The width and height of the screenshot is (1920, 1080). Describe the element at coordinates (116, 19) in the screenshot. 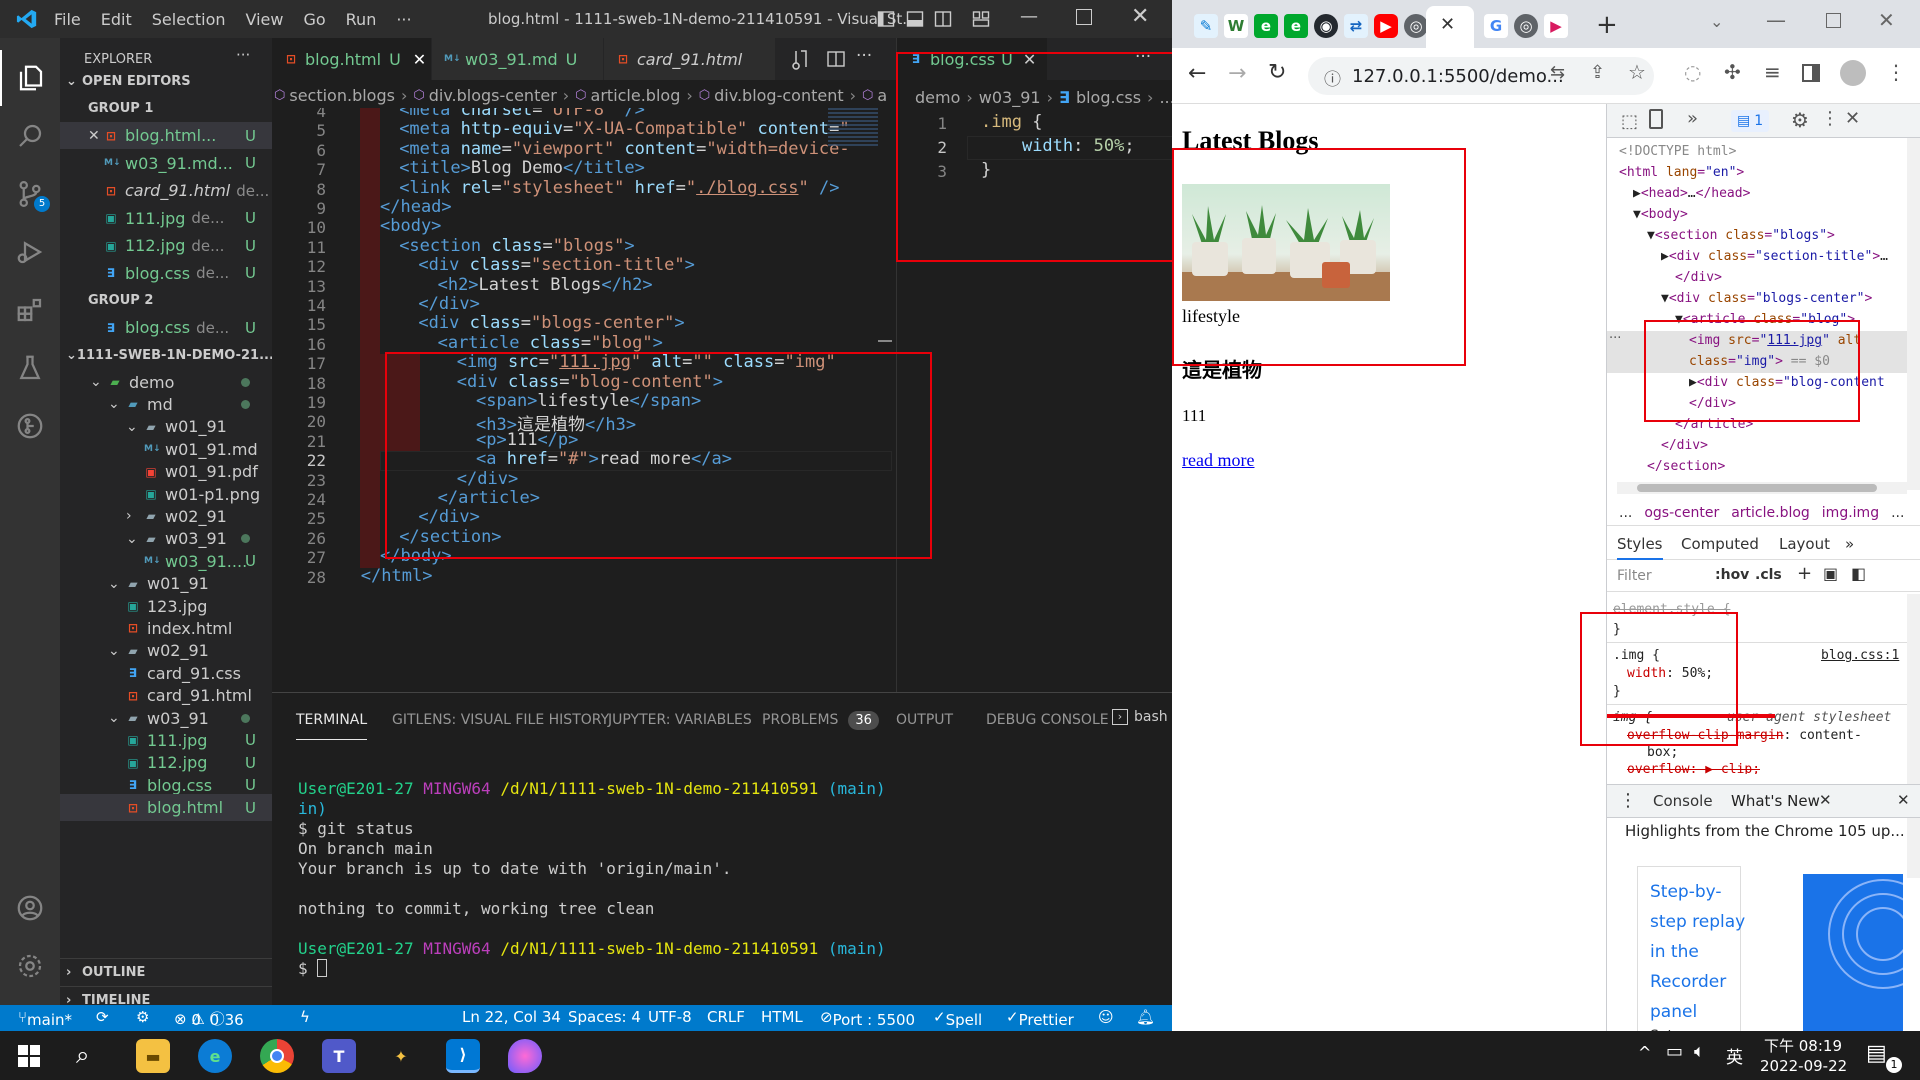

I see `menu-edit: Edit` at that location.